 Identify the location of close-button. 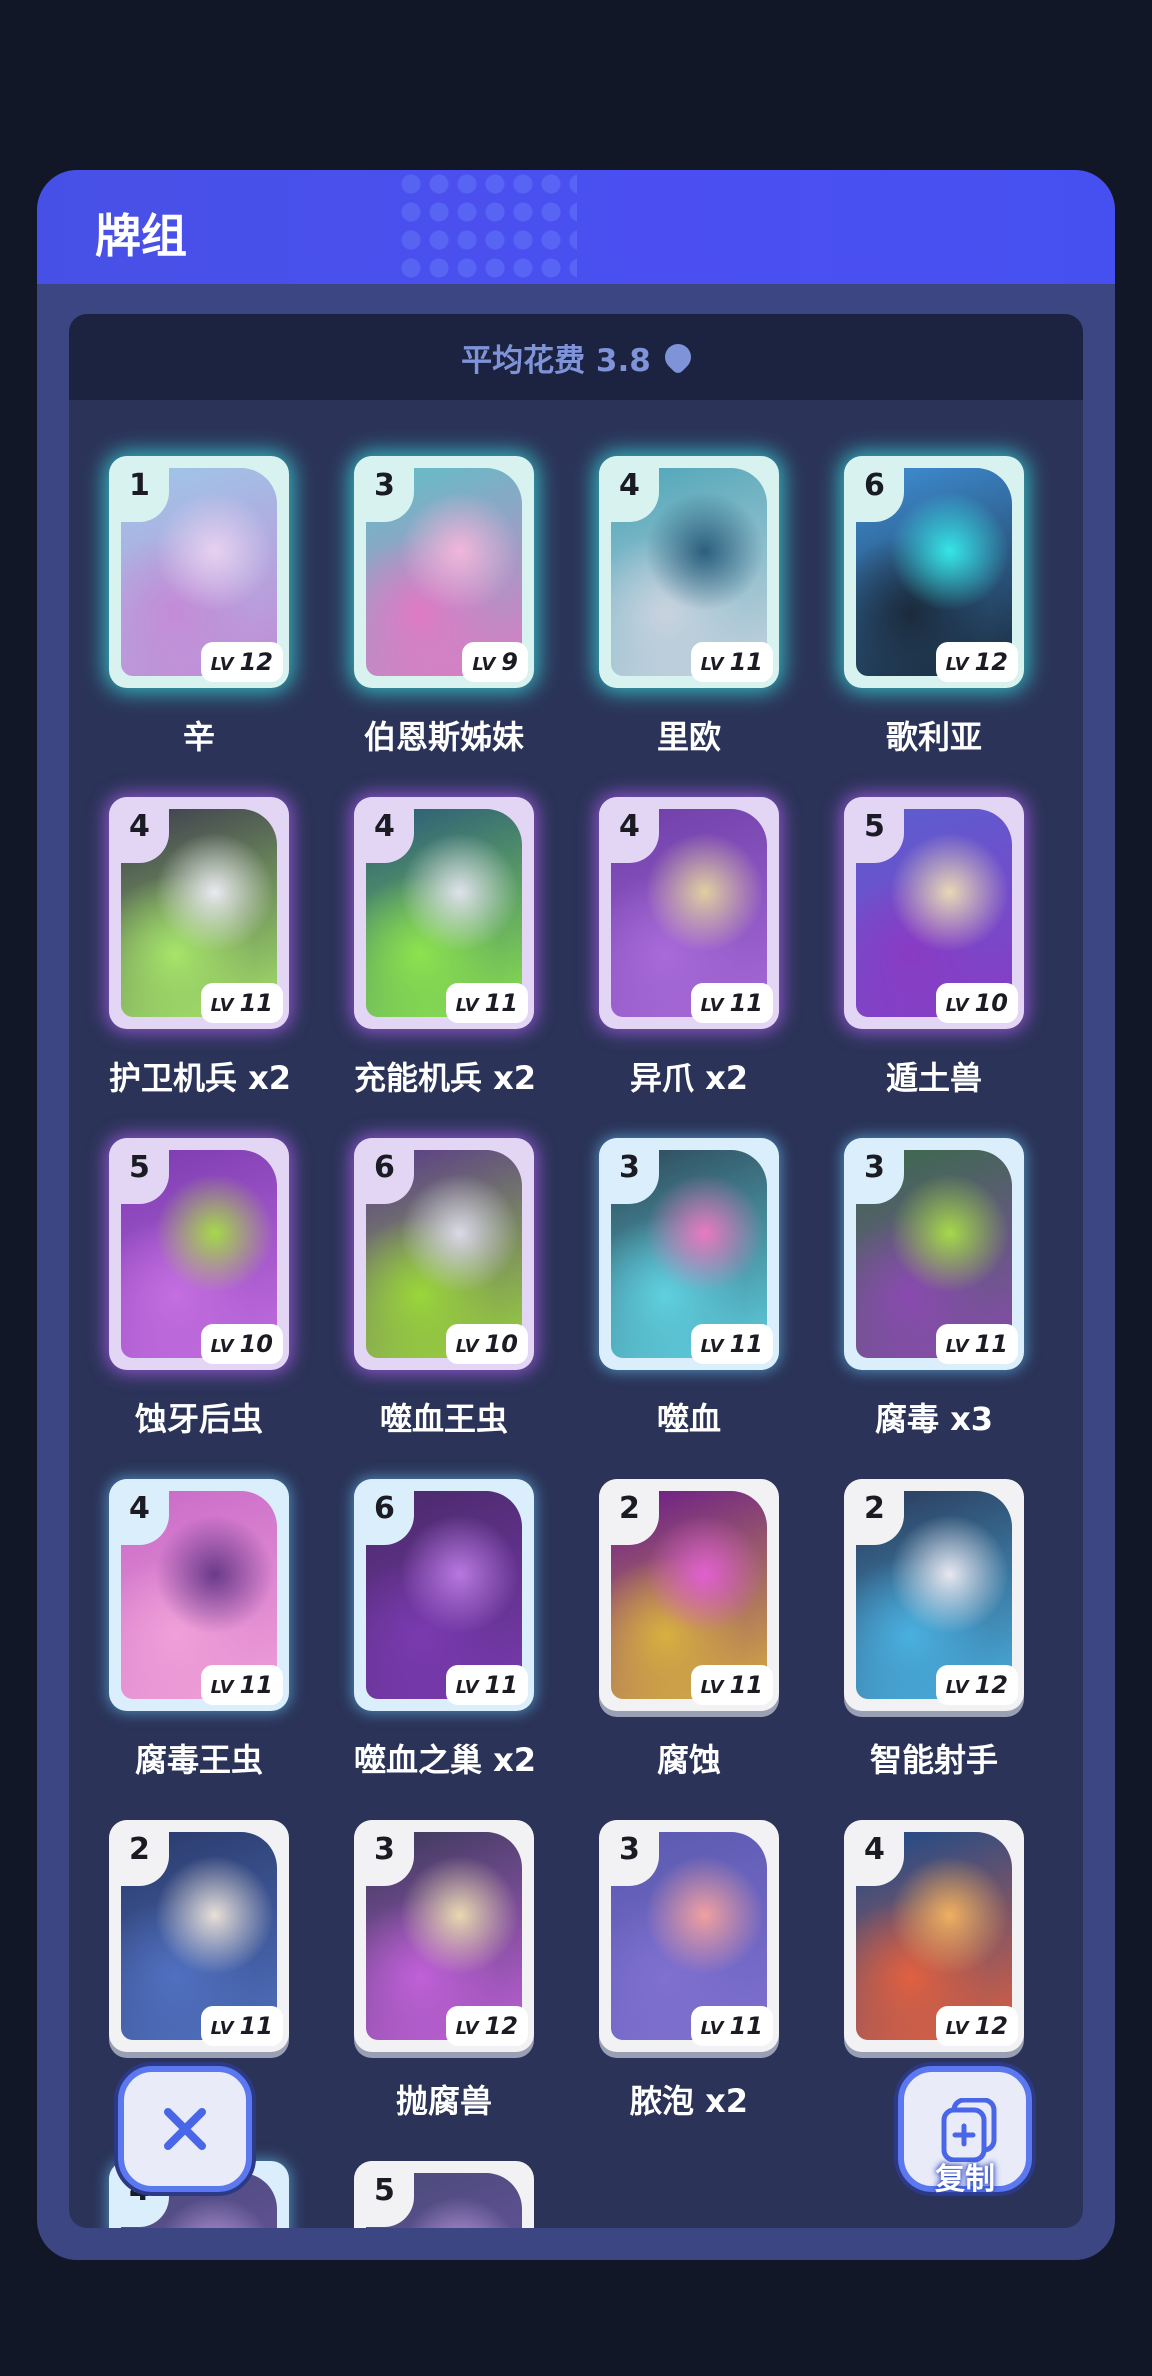
(185, 2129).